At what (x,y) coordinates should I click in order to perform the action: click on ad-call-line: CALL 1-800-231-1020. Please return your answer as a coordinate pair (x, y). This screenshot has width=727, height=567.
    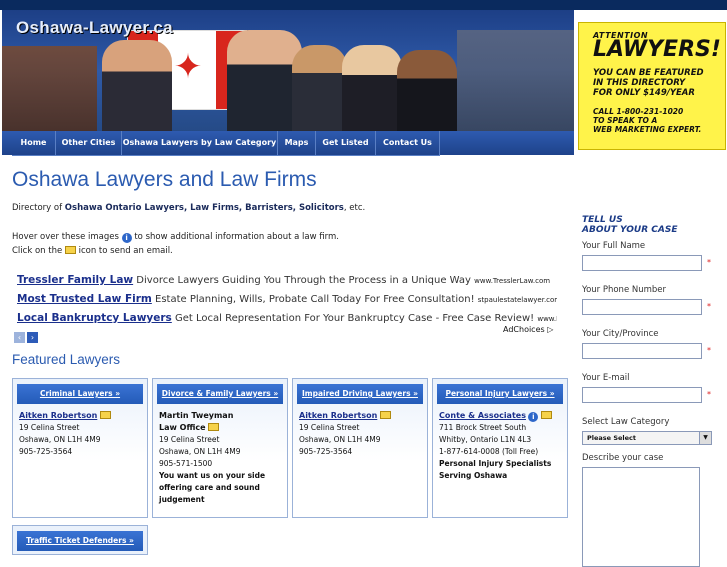
    Looking at the image, I should click on (638, 111).